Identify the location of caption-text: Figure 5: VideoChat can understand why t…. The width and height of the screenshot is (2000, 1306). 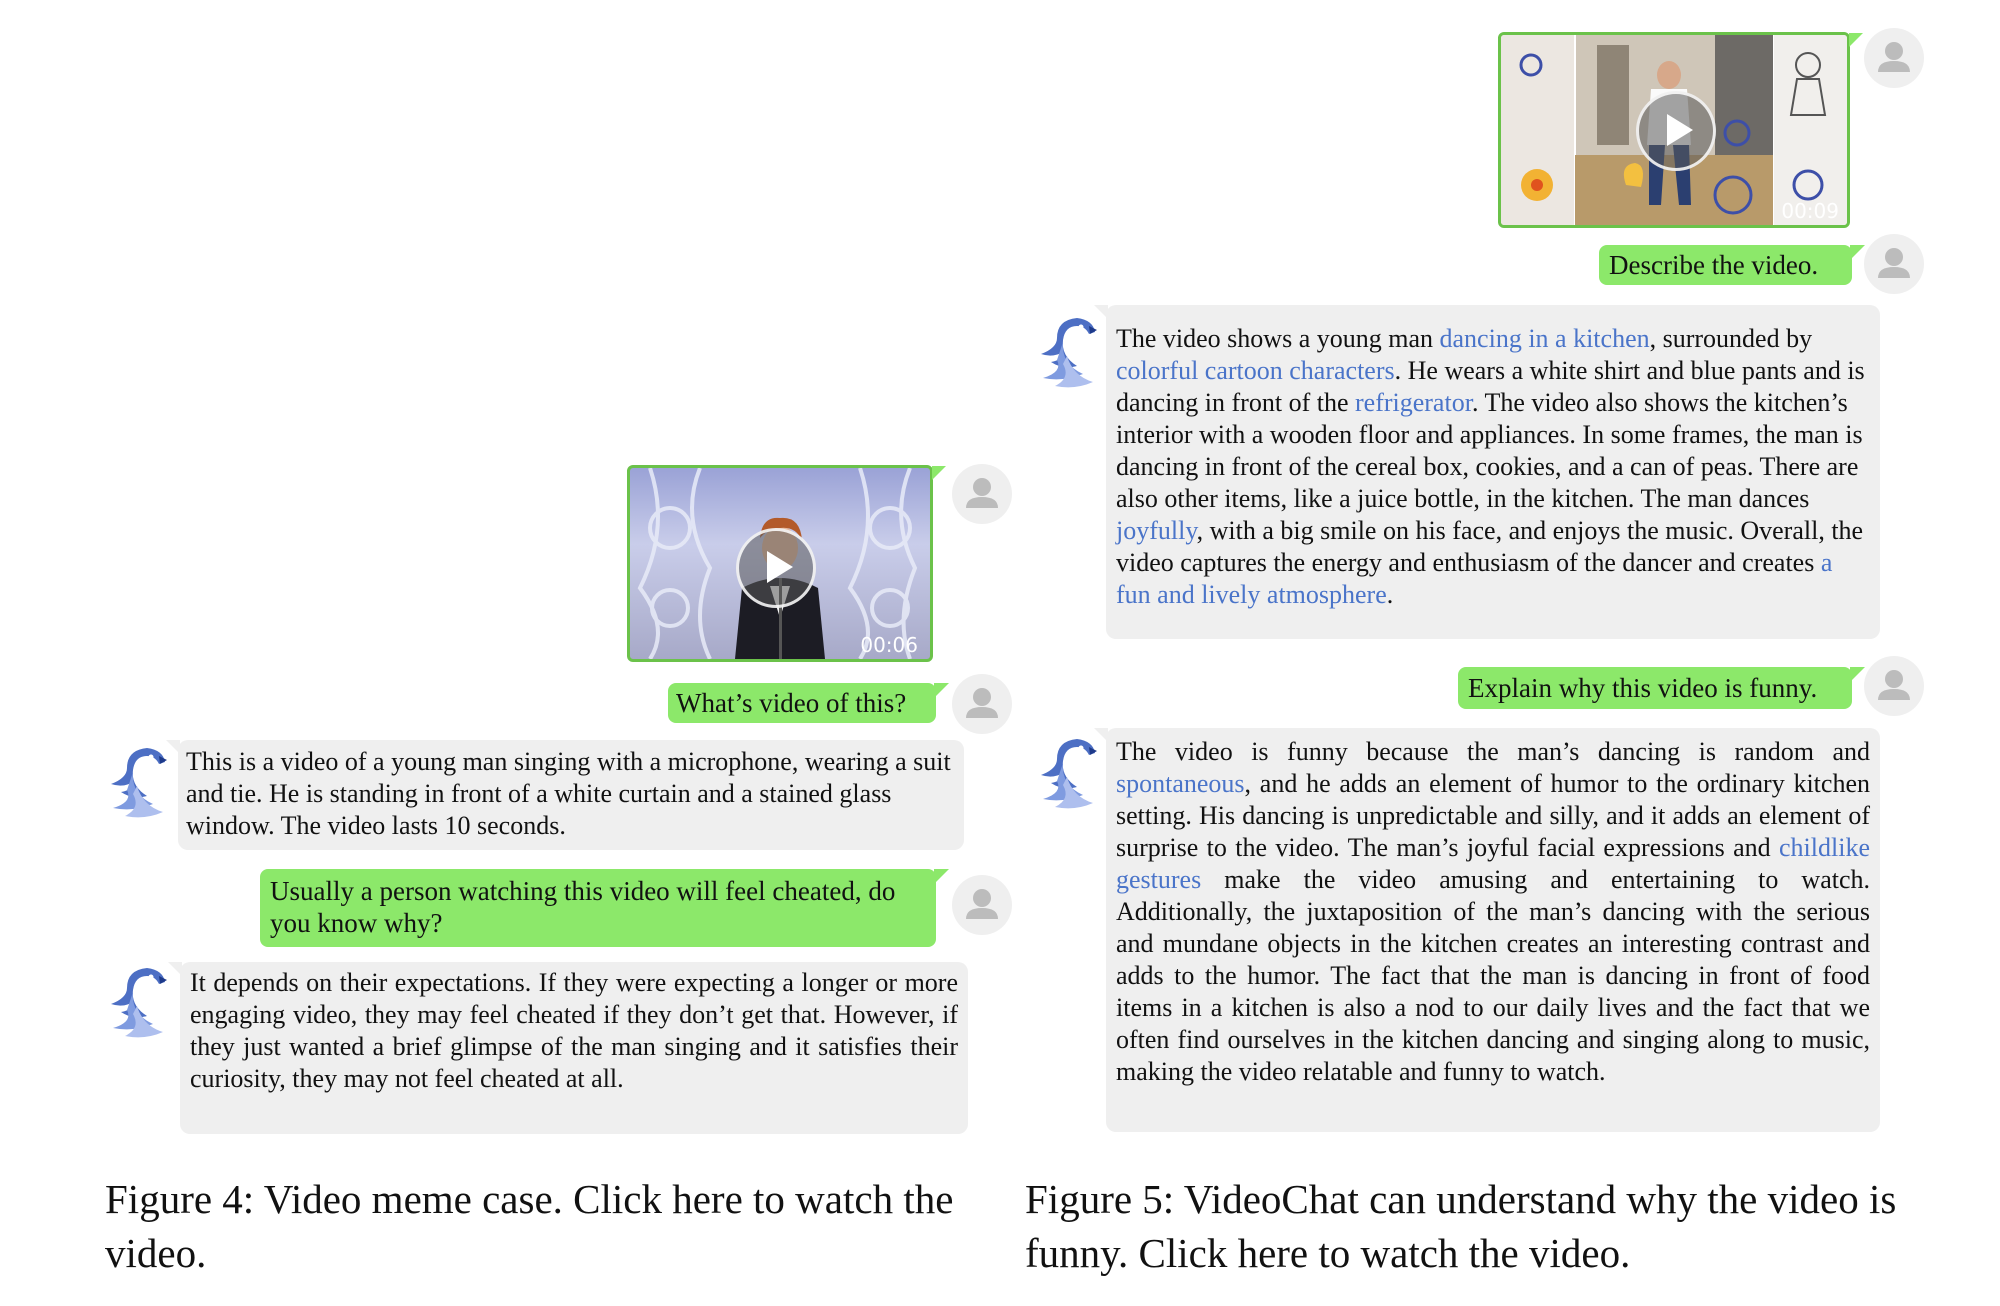
(1461, 1226).